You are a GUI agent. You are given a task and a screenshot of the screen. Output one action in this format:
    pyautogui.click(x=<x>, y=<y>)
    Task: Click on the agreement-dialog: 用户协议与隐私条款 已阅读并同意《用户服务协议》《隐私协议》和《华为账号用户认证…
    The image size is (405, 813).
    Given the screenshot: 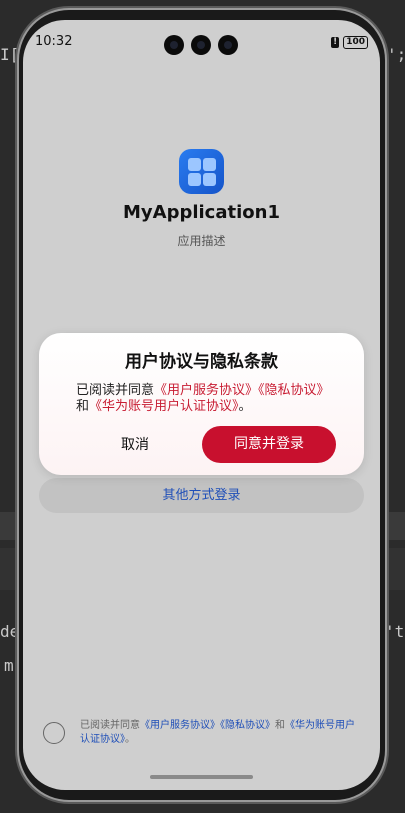 What is the action you would take?
    pyautogui.click(x=201, y=404)
    